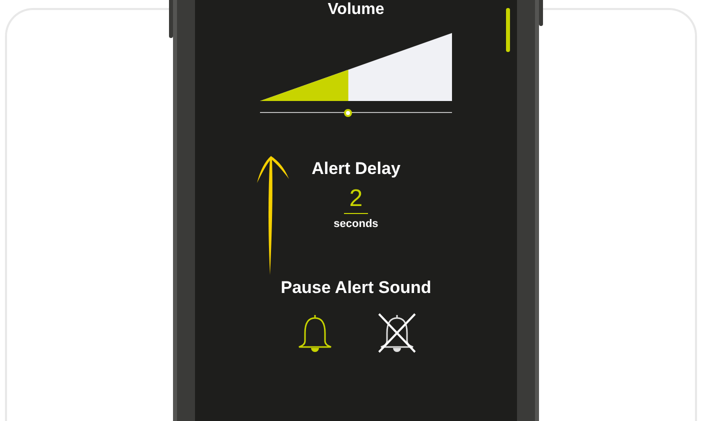 This screenshot has width=702, height=421. I want to click on alert-delay-title: Alert Delay, so click(356, 169).